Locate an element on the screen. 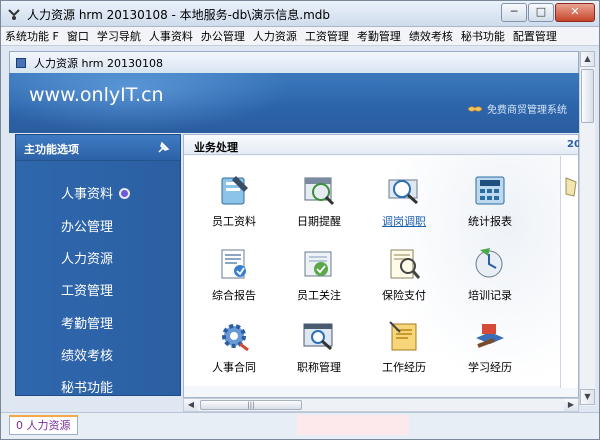 The height and width of the screenshot is (440, 600). func-label: 调岗调职 is located at coordinates (404, 221).